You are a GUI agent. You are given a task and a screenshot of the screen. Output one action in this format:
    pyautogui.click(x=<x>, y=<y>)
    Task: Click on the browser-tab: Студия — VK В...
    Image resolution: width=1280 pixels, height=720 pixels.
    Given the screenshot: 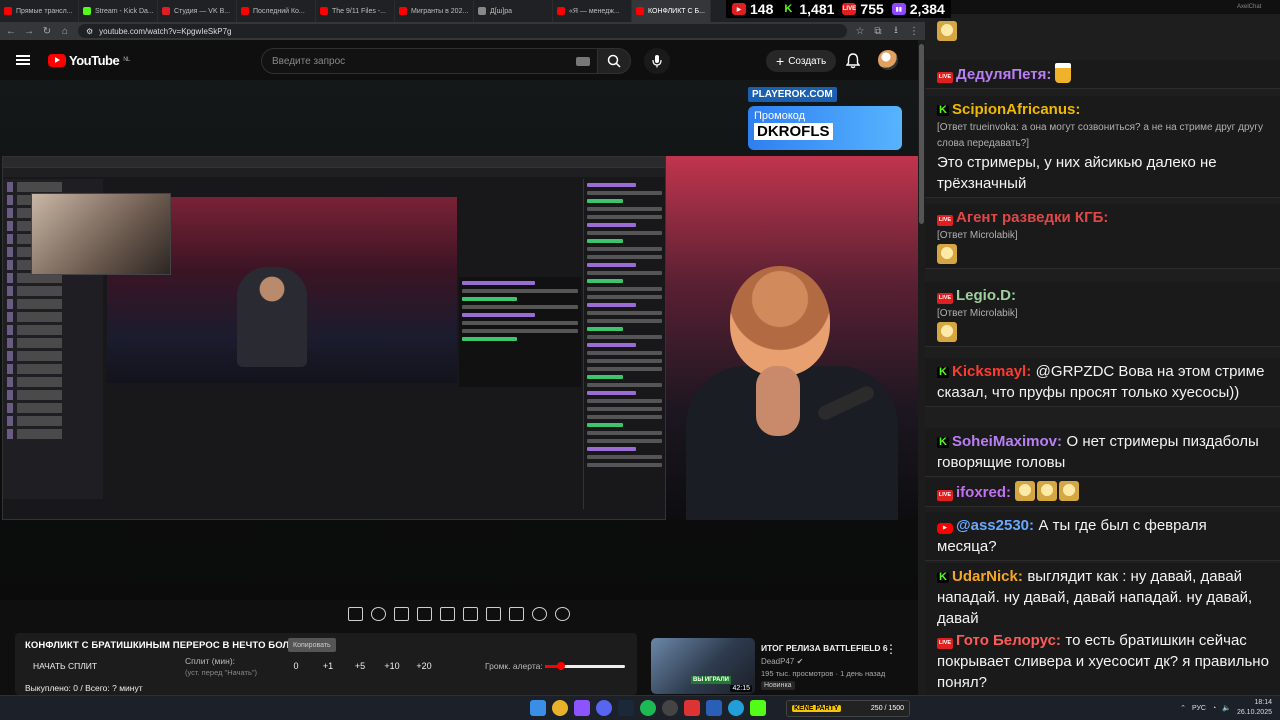 What is the action you would take?
    pyautogui.click(x=197, y=11)
    